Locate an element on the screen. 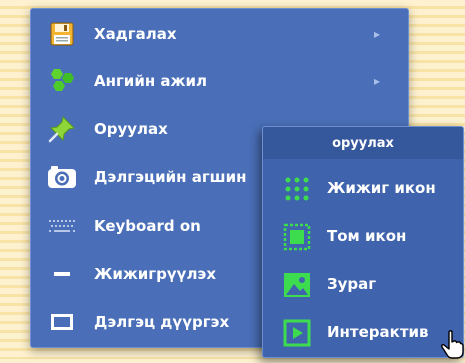 The image size is (465, 363). menu-item-label: Хадгалах is located at coordinates (135, 34).